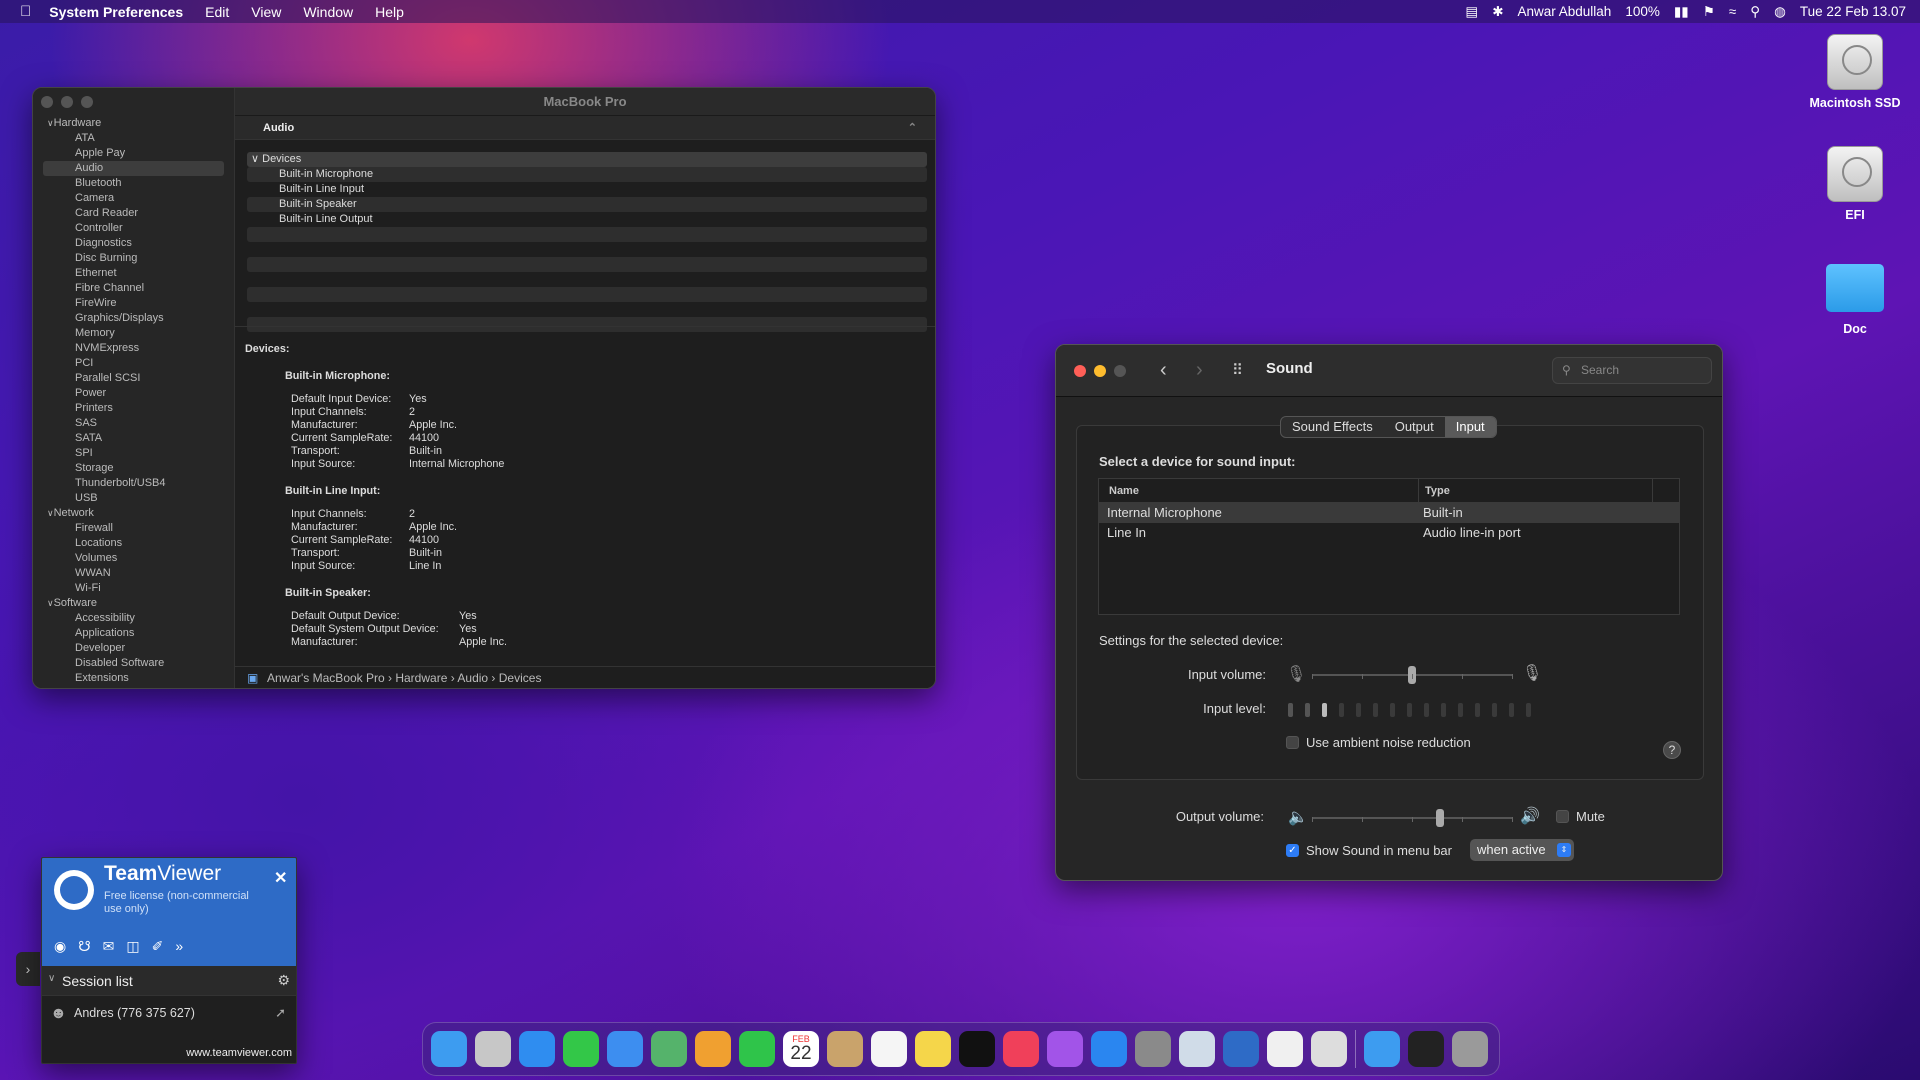 The height and width of the screenshot is (1080, 1920). Describe the element at coordinates (133, 333) in the screenshot. I see `sidebar-item: Memory` at that location.